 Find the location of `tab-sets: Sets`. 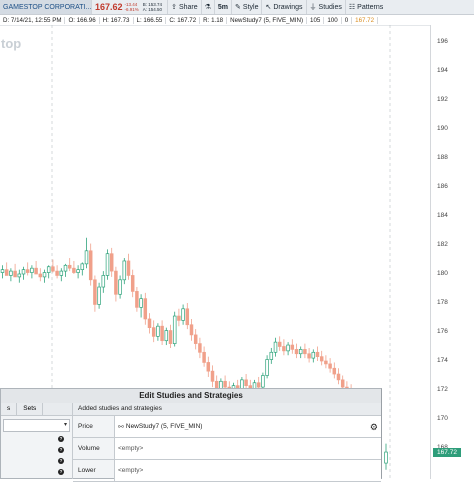

tab-sets: Sets is located at coordinates (30, 409).